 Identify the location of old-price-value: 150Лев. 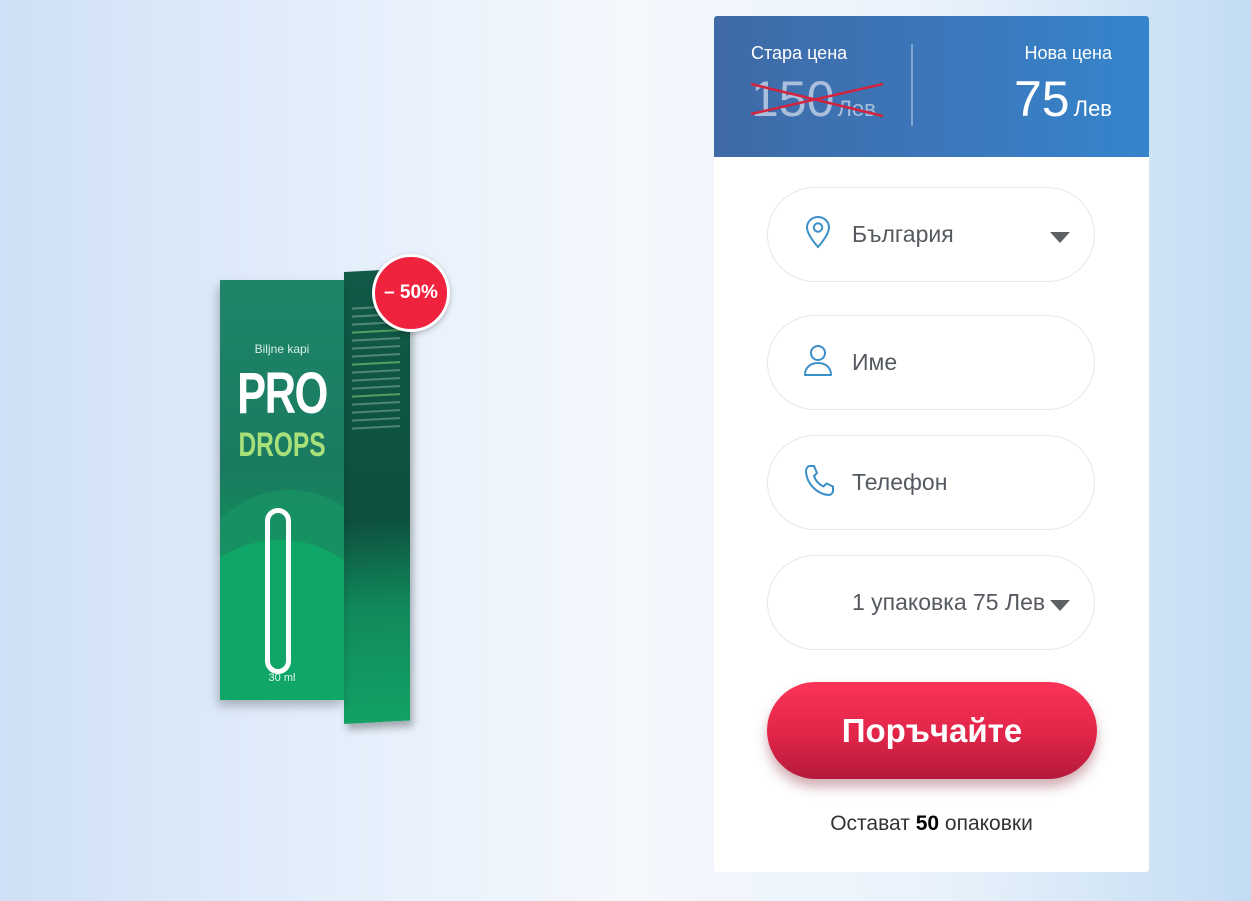
(817, 99).